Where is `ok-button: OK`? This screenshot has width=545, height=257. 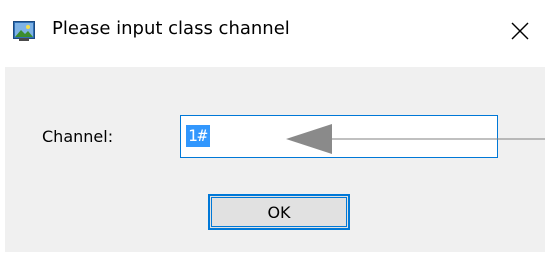 ok-button: OK is located at coordinates (279, 212).